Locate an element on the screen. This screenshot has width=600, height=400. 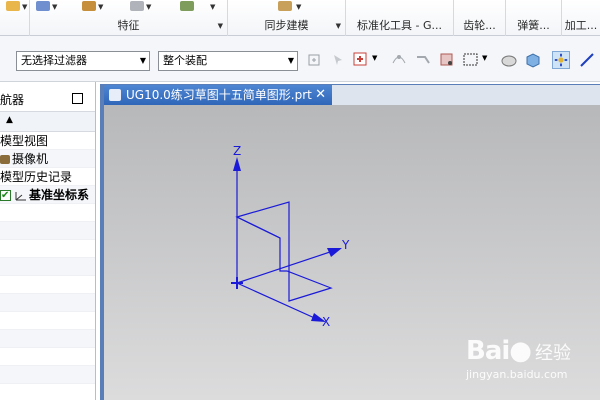
part-navigator: 航器 ▲ 模型视图 摄像机 模型历史记录 基准坐标系 is located at coordinates (48, 241).